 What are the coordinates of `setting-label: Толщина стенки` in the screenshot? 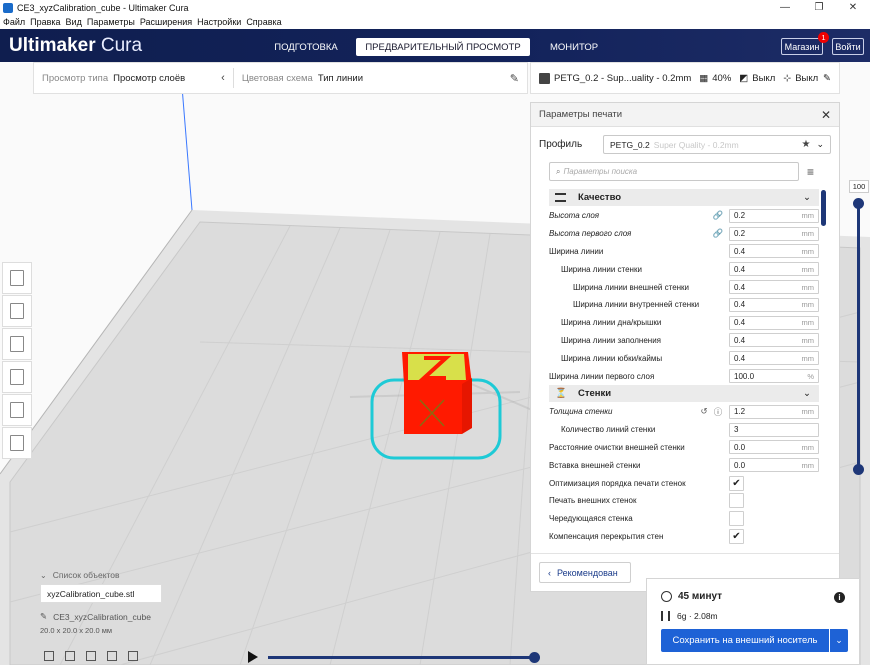 It's located at (581, 412).